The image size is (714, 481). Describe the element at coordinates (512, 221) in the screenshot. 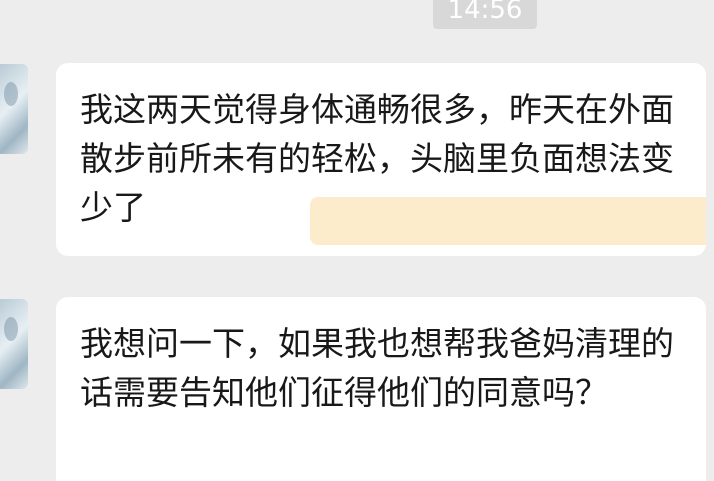

I see `text-highlight` at that location.